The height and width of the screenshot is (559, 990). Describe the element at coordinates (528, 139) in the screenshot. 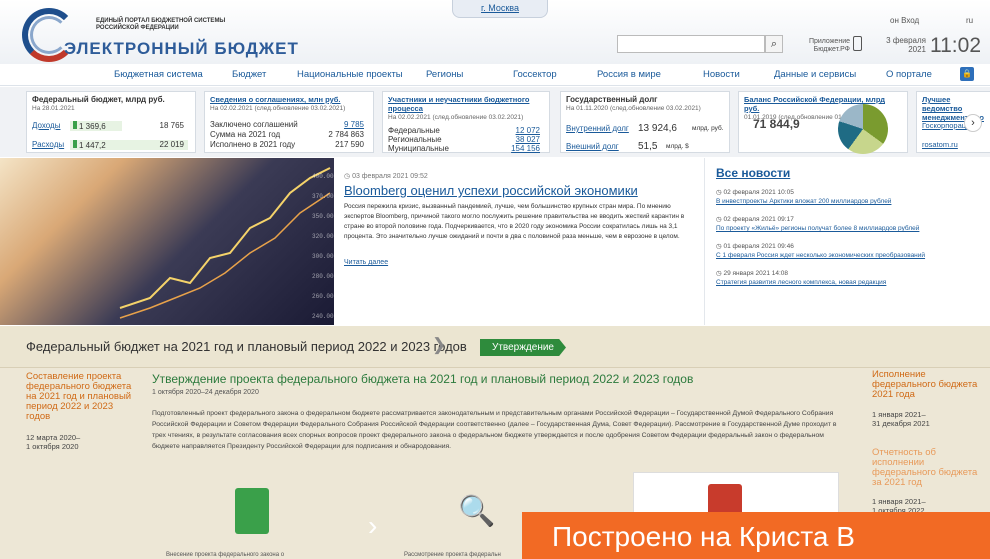

I see `row-value: 38 027` at that location.